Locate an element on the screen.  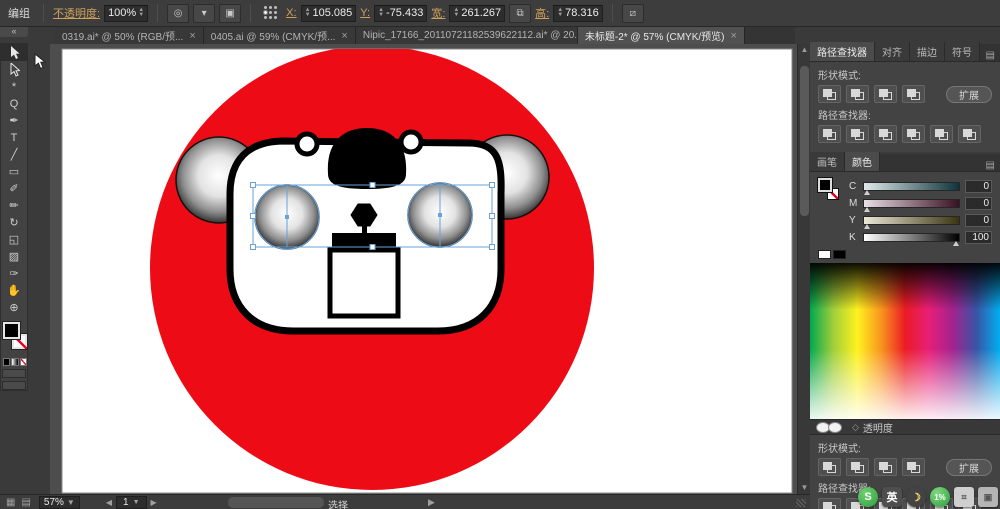
sogou-icon: S is located at coordinates (868, 497).